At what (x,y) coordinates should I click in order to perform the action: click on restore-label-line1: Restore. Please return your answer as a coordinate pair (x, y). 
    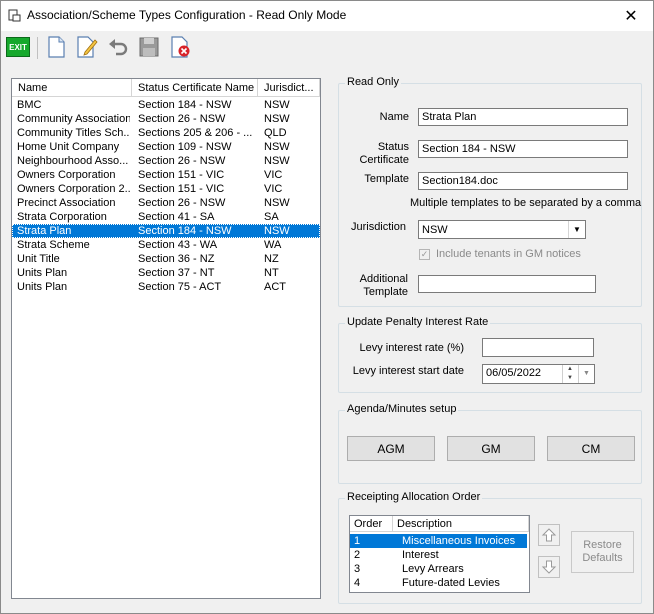
    Looking at the image, I should click on (602, 545).